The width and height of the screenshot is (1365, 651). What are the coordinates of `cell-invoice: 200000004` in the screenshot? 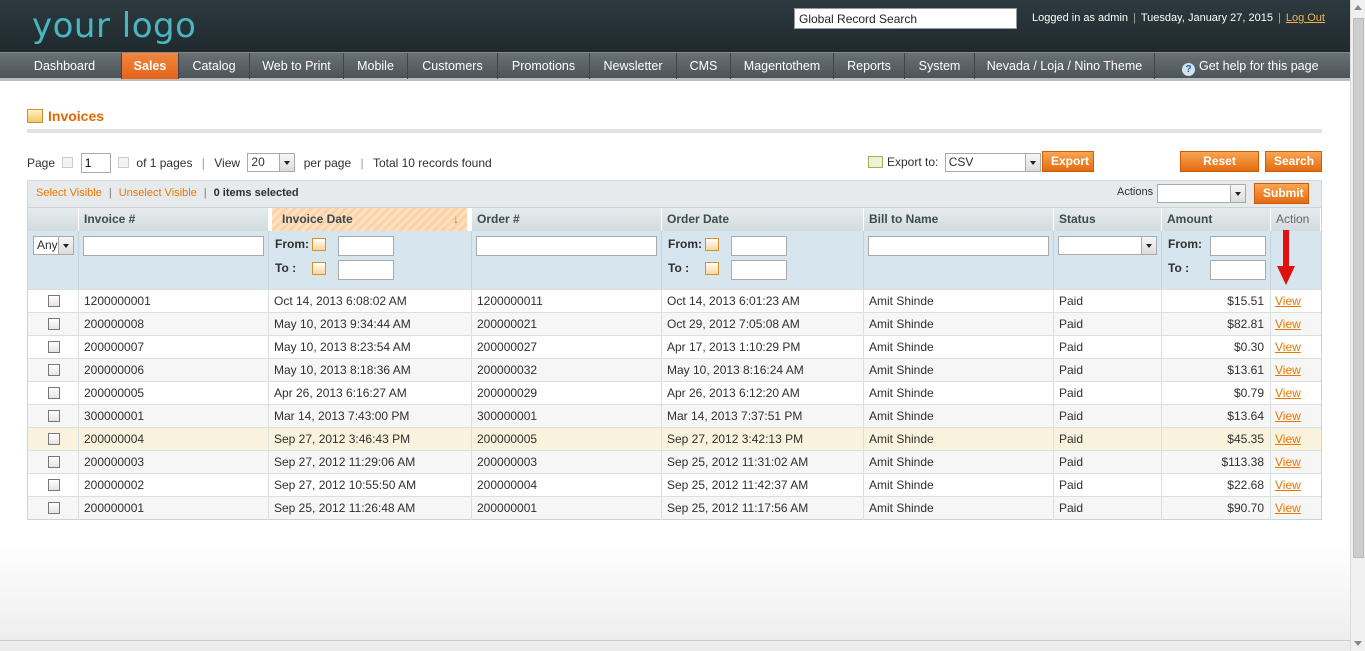 It's located at (174, 439).